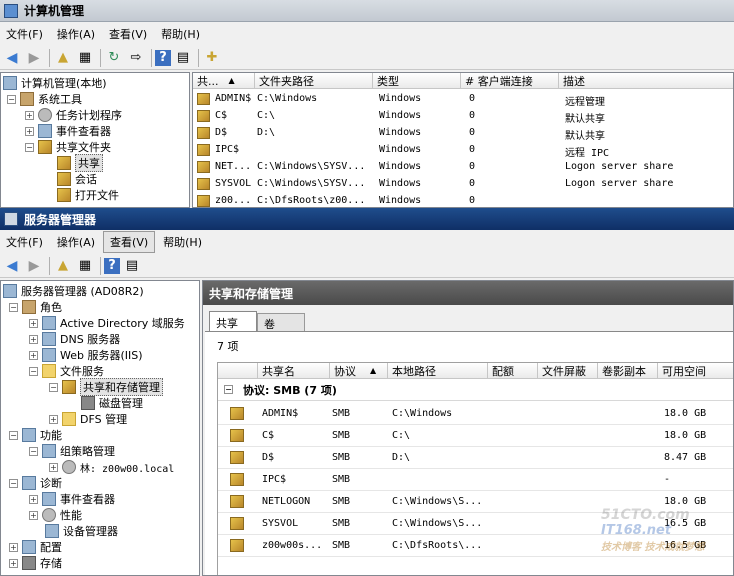 This screenshot has width=734, height=576. What do you see at coordinates (182, 242) in the screenshot?
I see `sm-menu-help: 帮助(H)` at bounding box center [182, 242].